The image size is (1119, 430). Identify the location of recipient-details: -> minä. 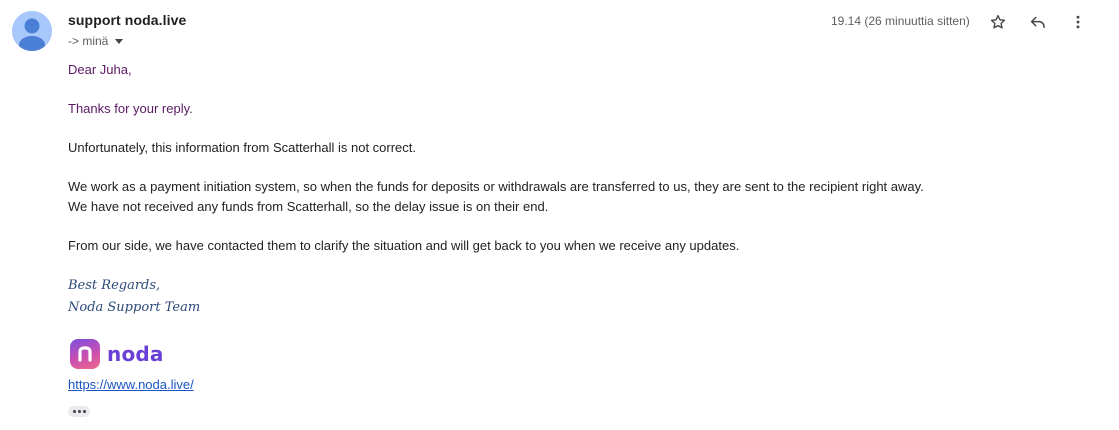
(96, 41).